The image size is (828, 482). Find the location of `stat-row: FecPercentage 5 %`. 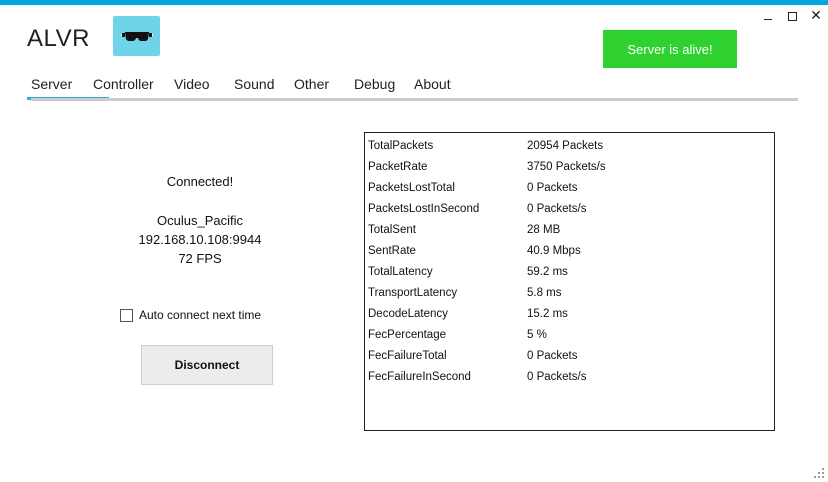

stat-row: FecPercentage 5 % is located at coordinates (569, 334).